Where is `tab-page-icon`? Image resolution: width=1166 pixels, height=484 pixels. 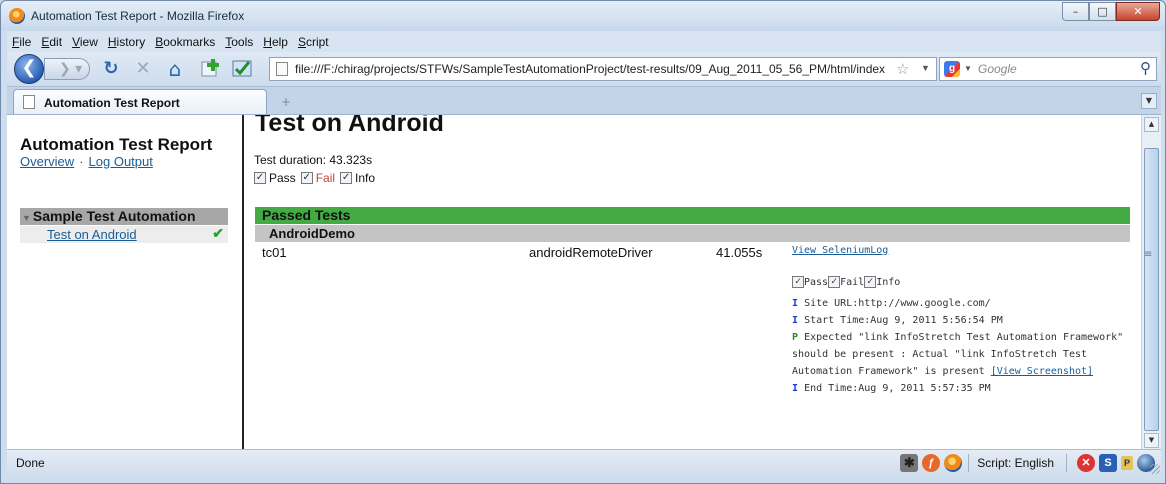
tab-page-icon is located at coordinates (29, 102).